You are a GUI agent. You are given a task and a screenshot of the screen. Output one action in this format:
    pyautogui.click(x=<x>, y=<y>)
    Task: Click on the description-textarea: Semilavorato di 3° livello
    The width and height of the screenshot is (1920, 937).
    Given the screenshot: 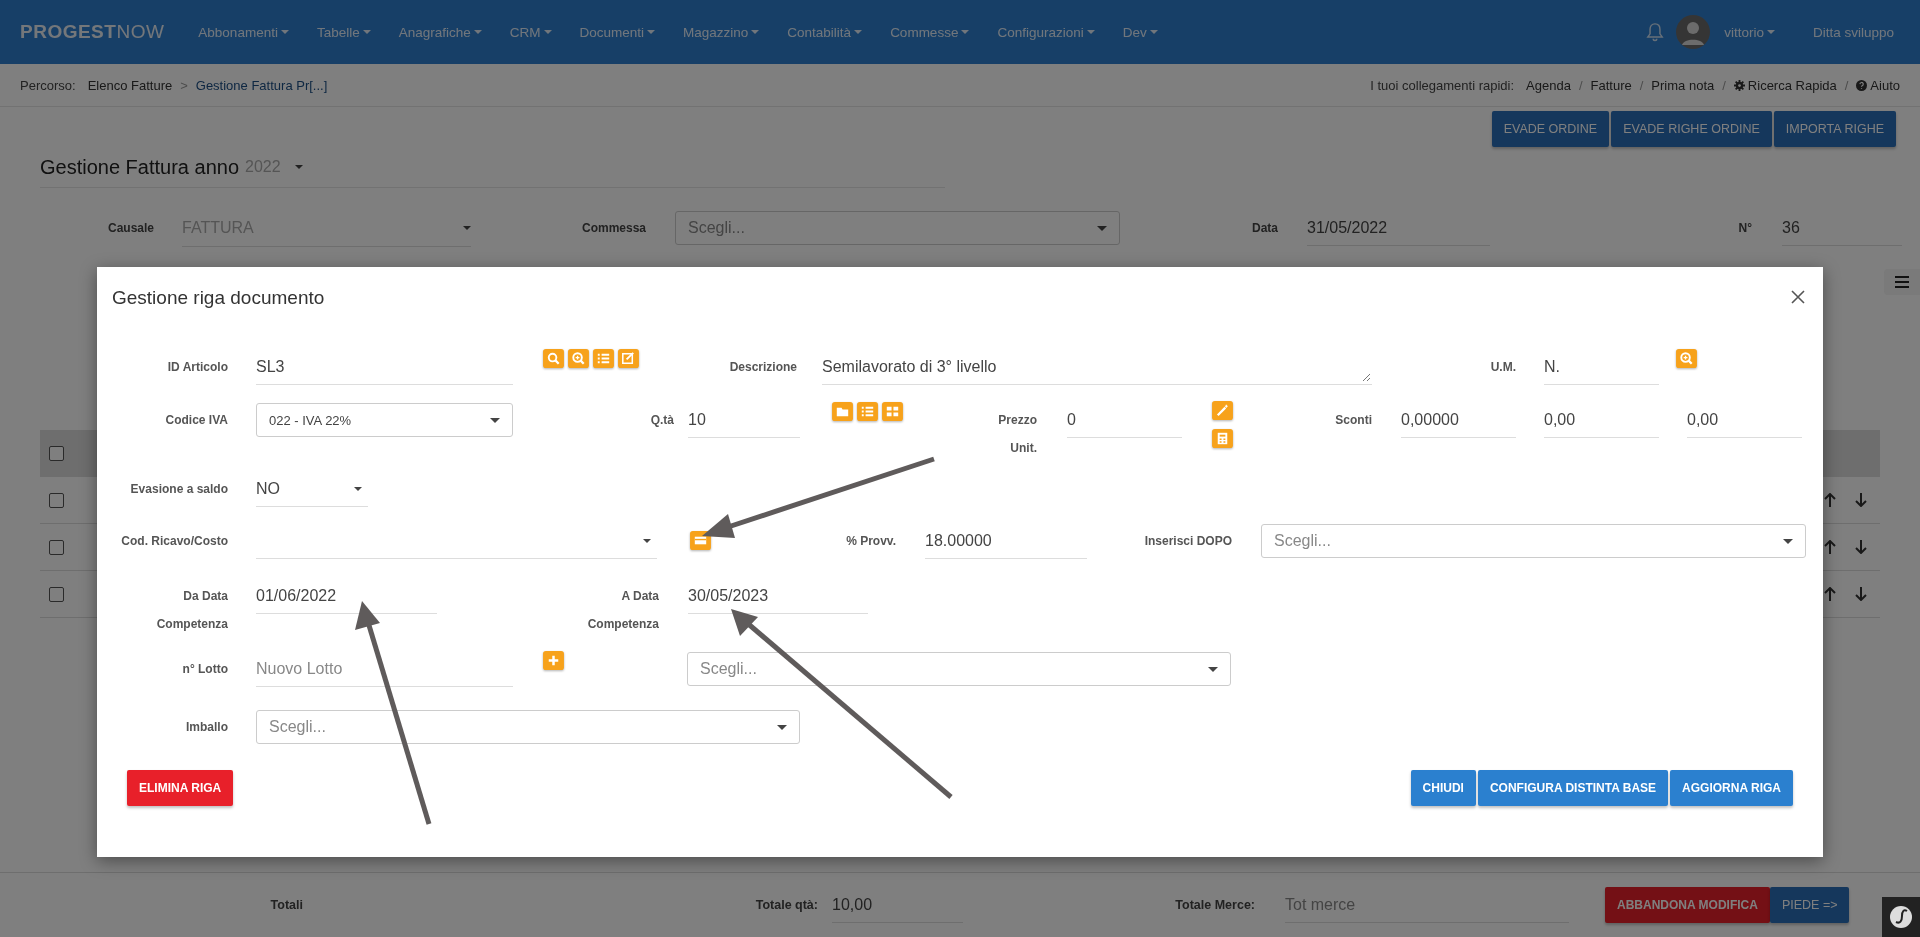 What is the action you would take?
    pyautogui.click(x=1097, y=367)
    